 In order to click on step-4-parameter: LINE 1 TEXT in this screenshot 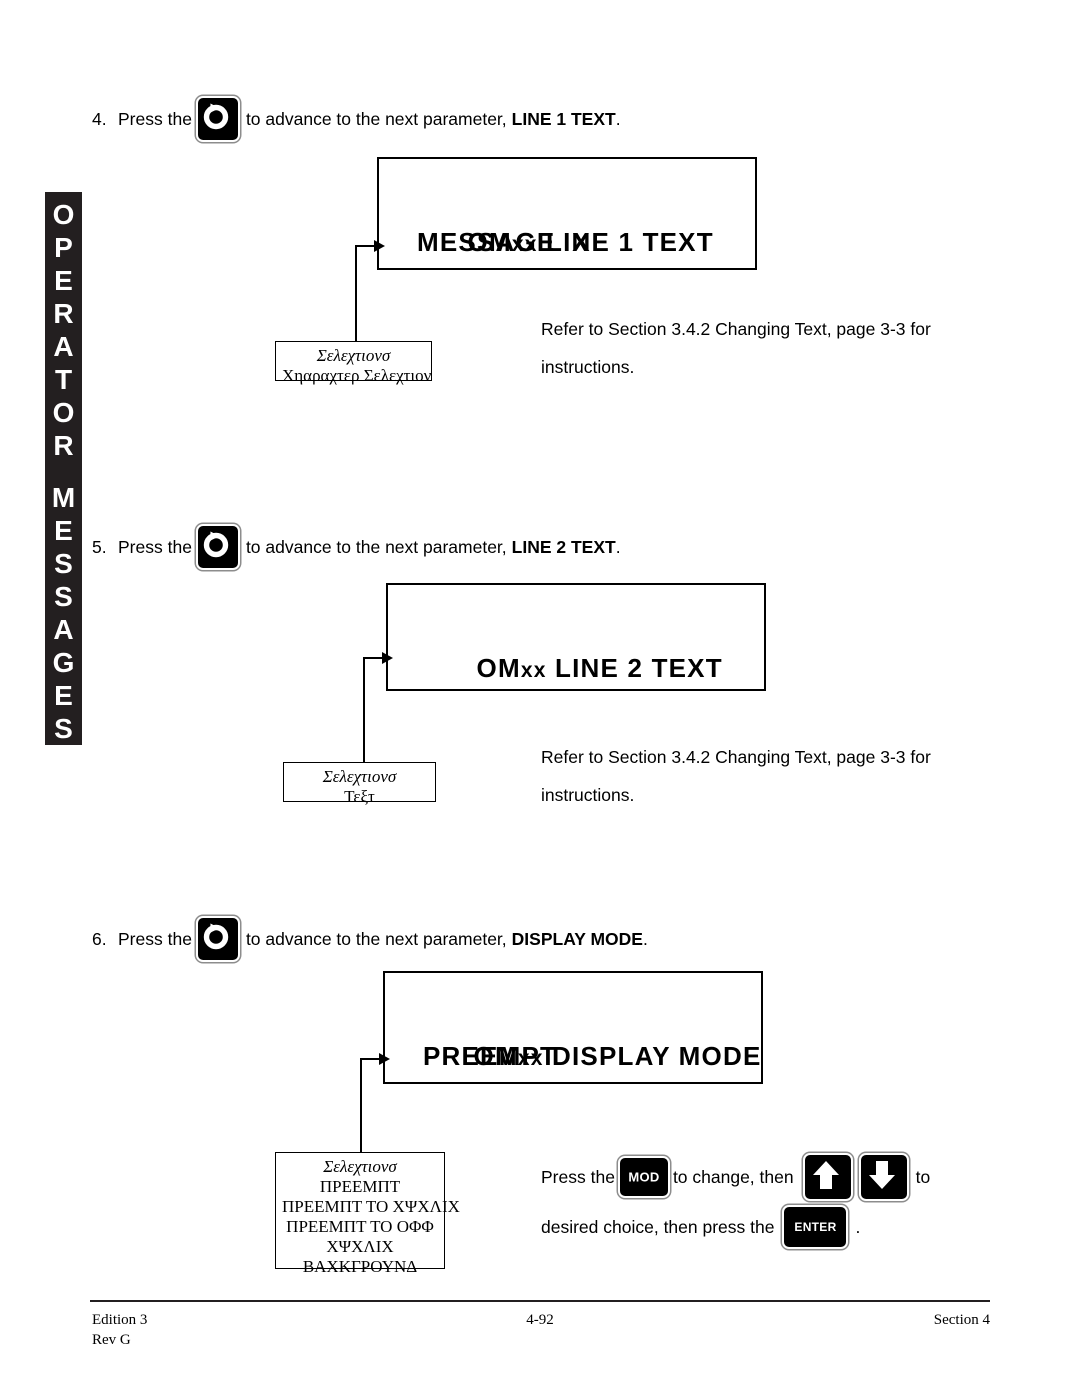, I will do `click(563, 118)`.